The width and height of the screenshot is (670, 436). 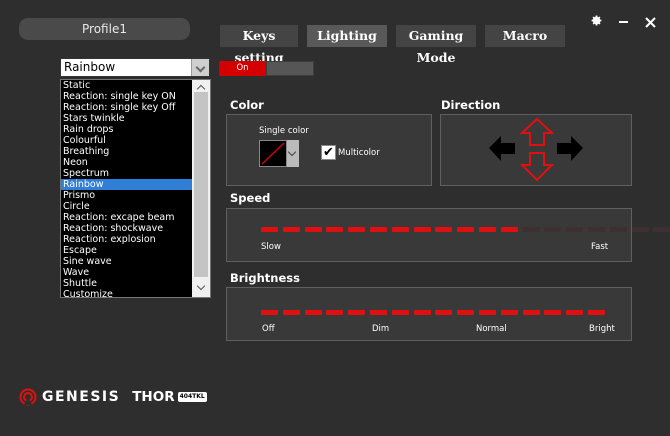 I want to click on list-item: Rain drops, so click(x=126, y=129).